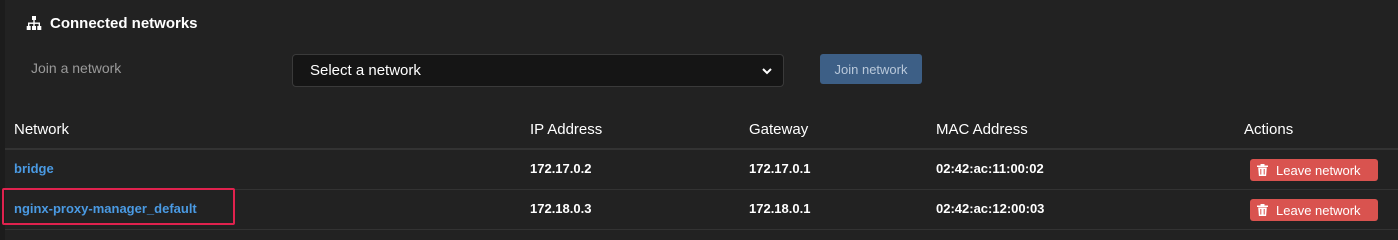 Image resolution: width=1398 pixels, height=240 pixels. What do you see at coordinates (561, 208) in the screenshot?
I see `ip-address-cell: 172.18.0.3` at bounding box center [561, 208].